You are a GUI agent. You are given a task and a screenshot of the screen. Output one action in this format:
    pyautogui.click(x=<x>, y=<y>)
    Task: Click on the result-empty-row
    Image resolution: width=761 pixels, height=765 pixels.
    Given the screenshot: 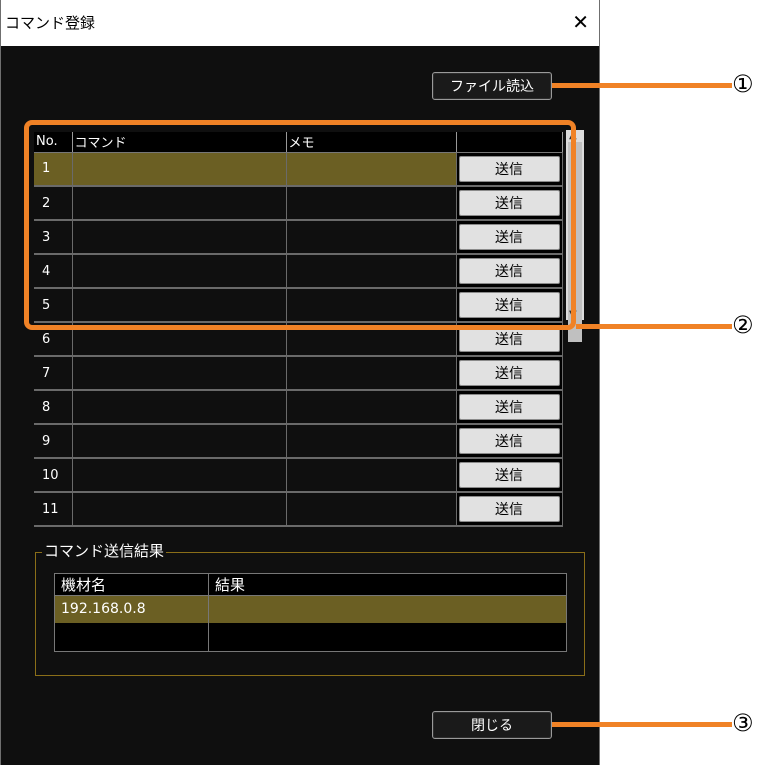 What is the action you would take?
    pyautogui.click(x=310, y=637)
    